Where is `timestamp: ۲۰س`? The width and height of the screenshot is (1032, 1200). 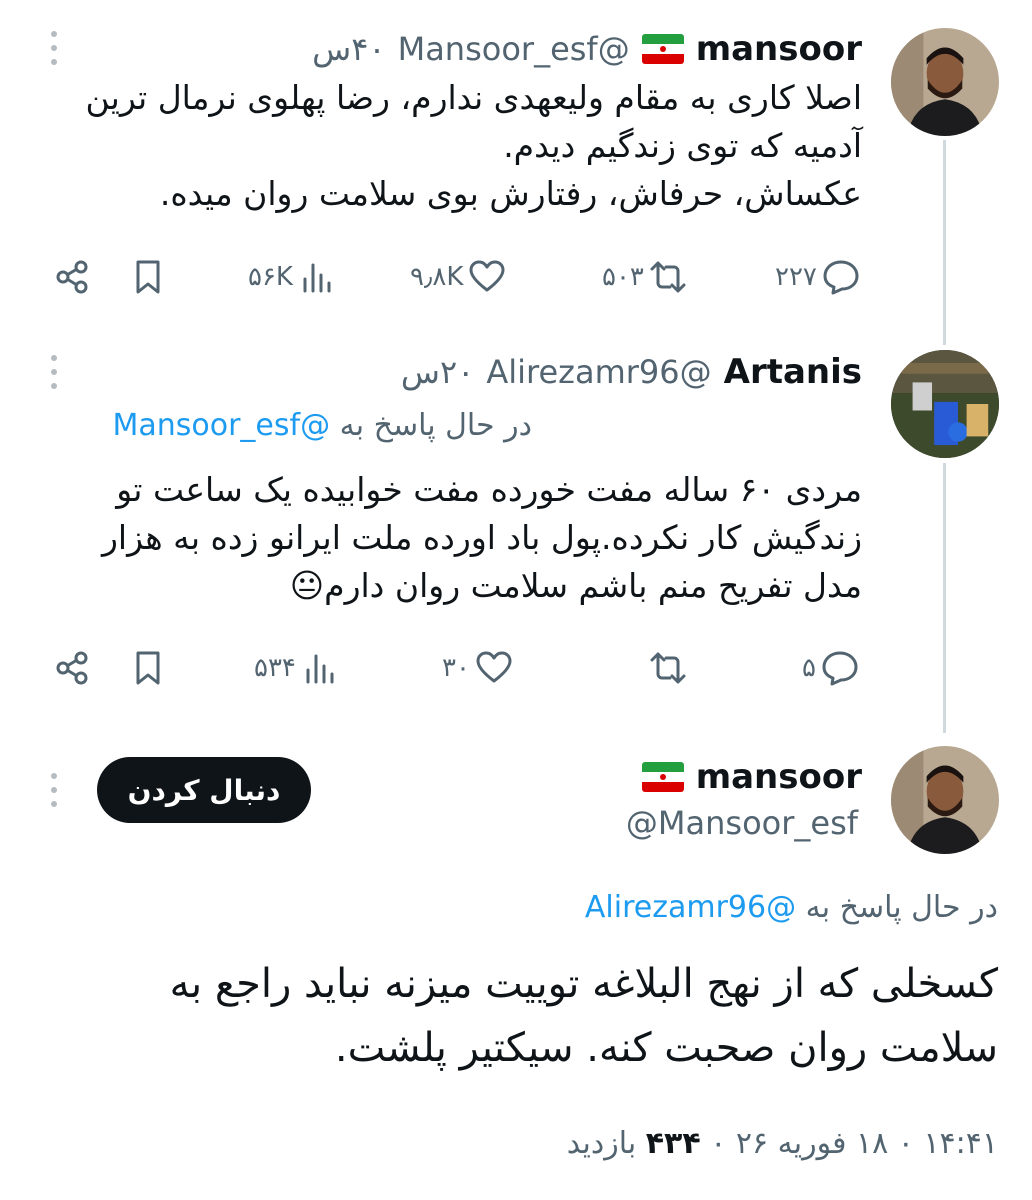 timestamp: ۲۰س is located at coordinates (437, 372).